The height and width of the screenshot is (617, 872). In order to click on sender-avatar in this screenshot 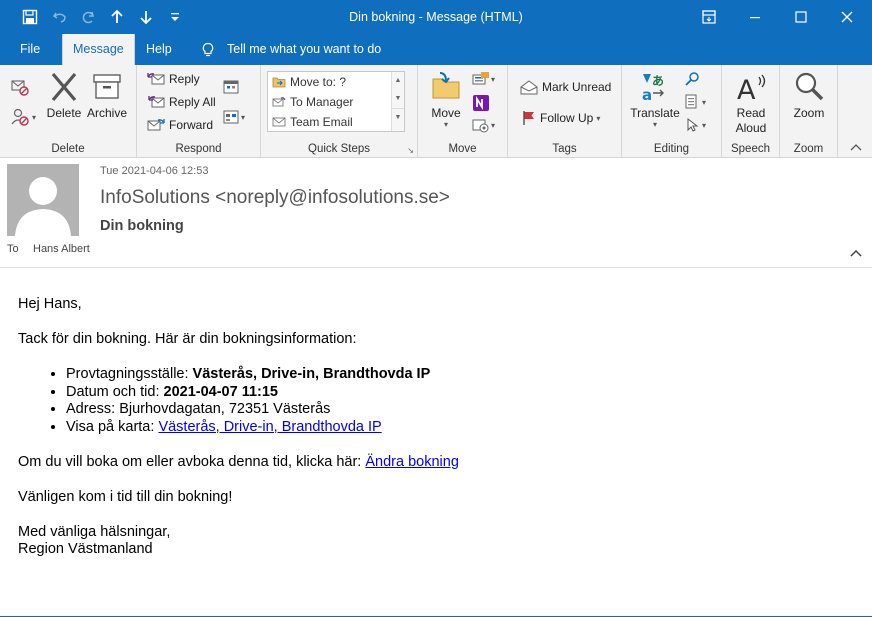, I will do `click(43, 200)`.